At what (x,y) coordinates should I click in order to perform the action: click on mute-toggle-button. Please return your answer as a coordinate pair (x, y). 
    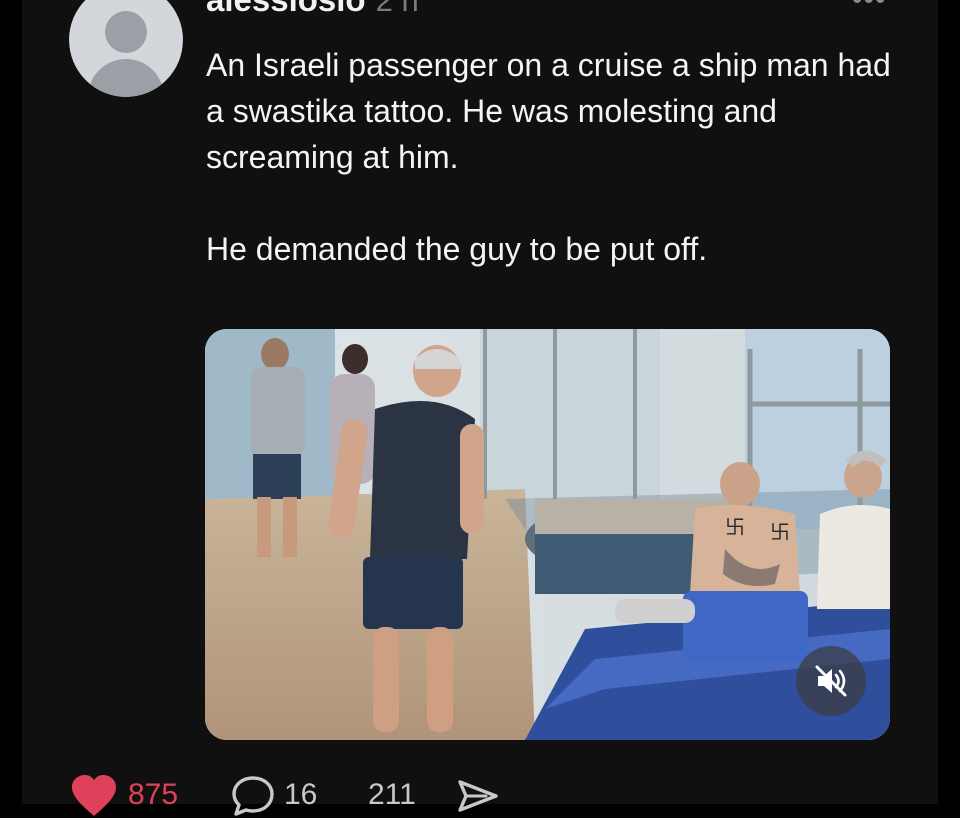
    Looking at the image, I should click on (831, 681).